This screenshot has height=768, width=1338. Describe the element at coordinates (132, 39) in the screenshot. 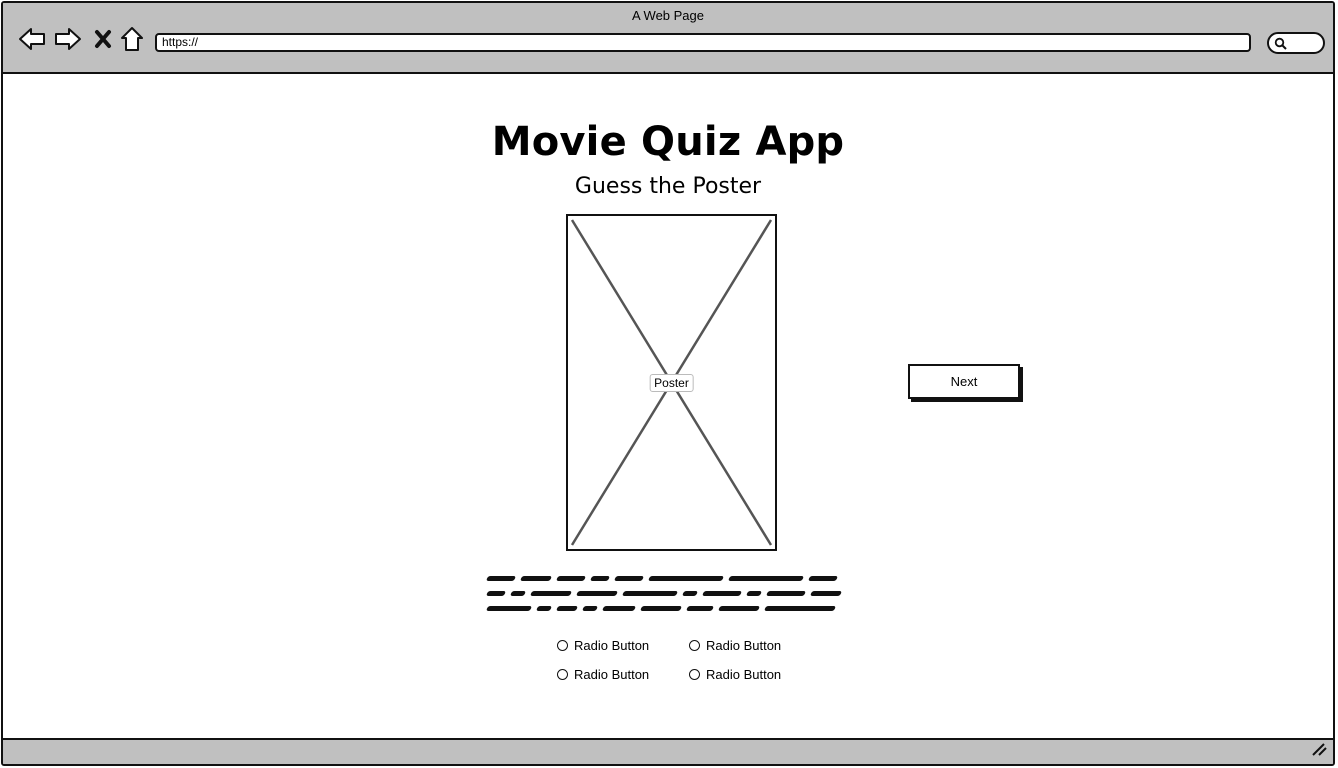

I see `home-icon` at that location.